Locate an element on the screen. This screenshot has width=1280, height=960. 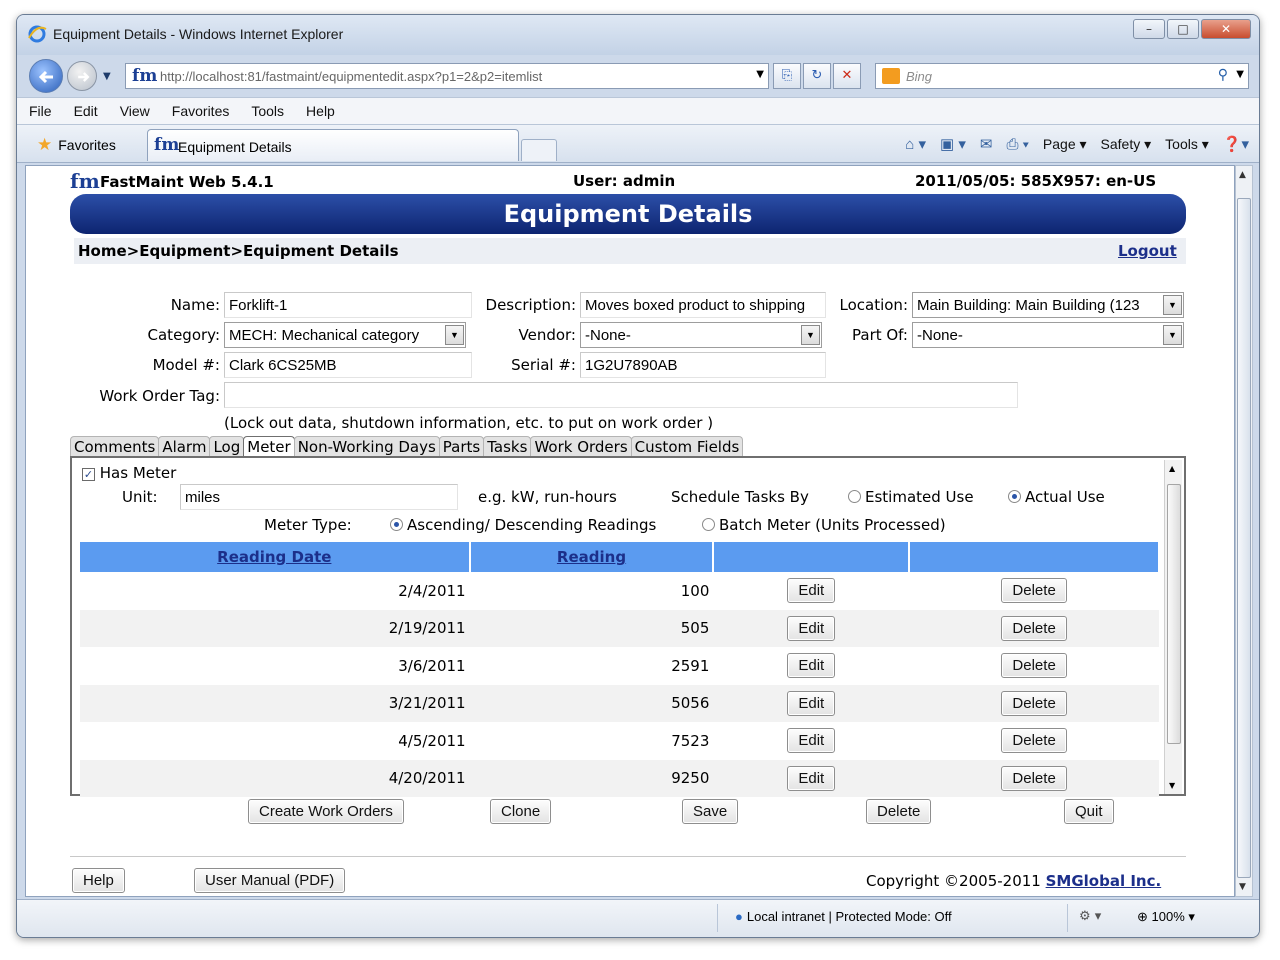
favorites-button: ★ Favorites is located at coordinates (76, 145).